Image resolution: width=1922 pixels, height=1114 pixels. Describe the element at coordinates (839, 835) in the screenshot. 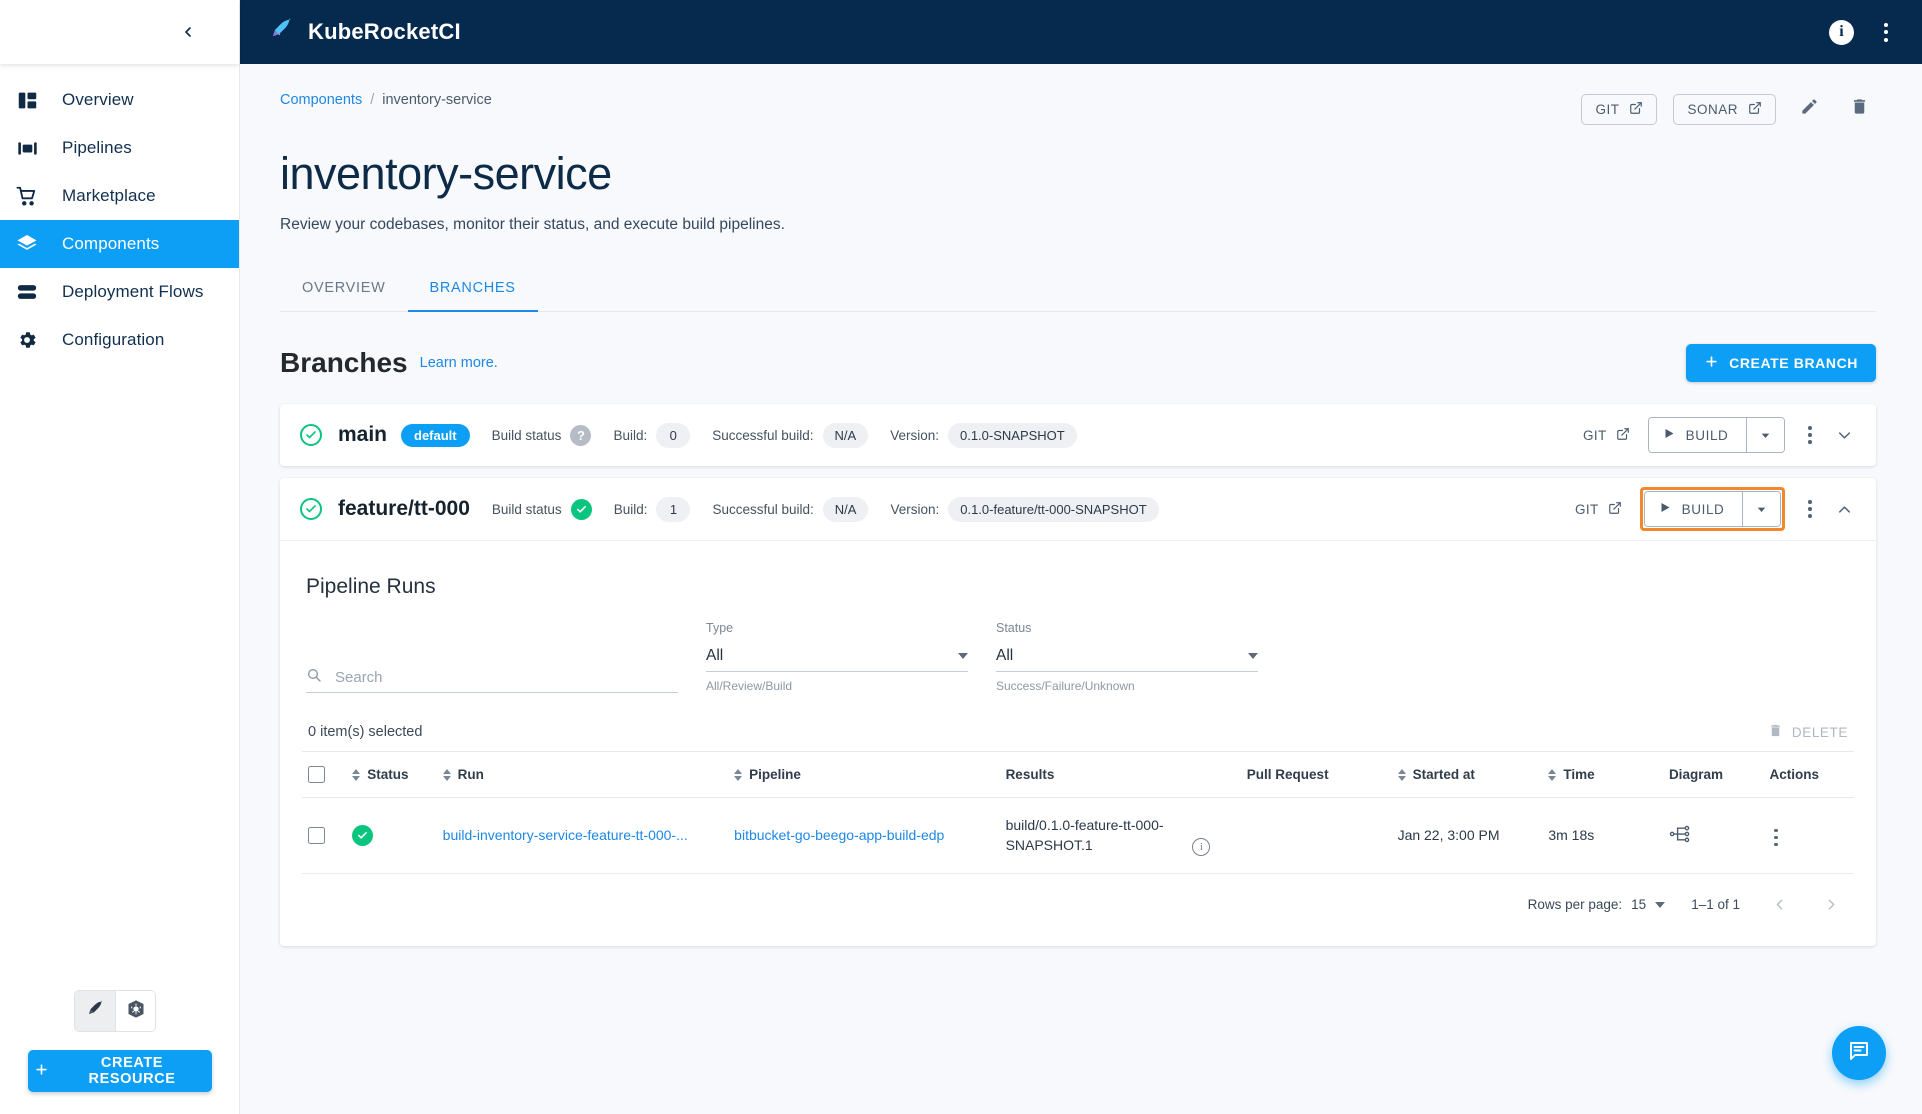

I see `pipeline-link: bitbucket-go-beego-app-build-edp` at that location.